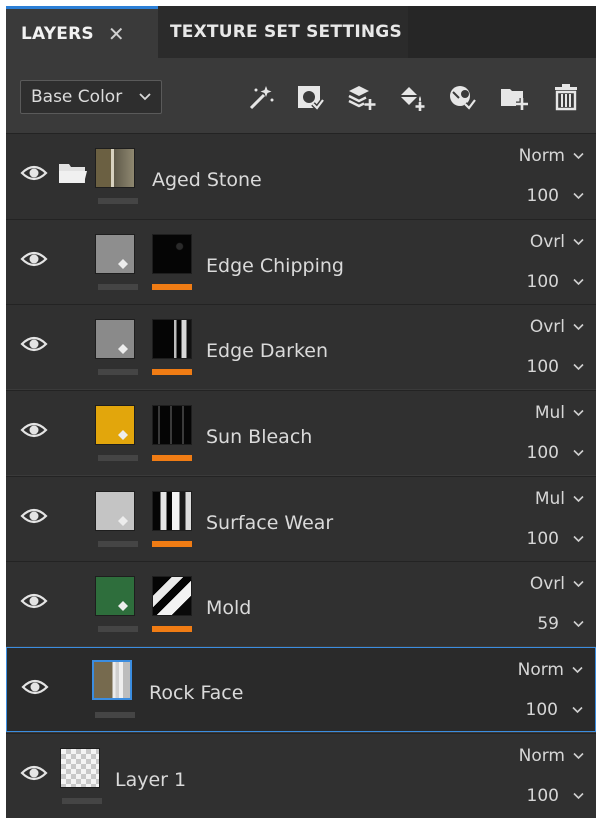 The height and width of the screenshot is (820, 602). I want to click on add-folder-icon, so click(514, 97).